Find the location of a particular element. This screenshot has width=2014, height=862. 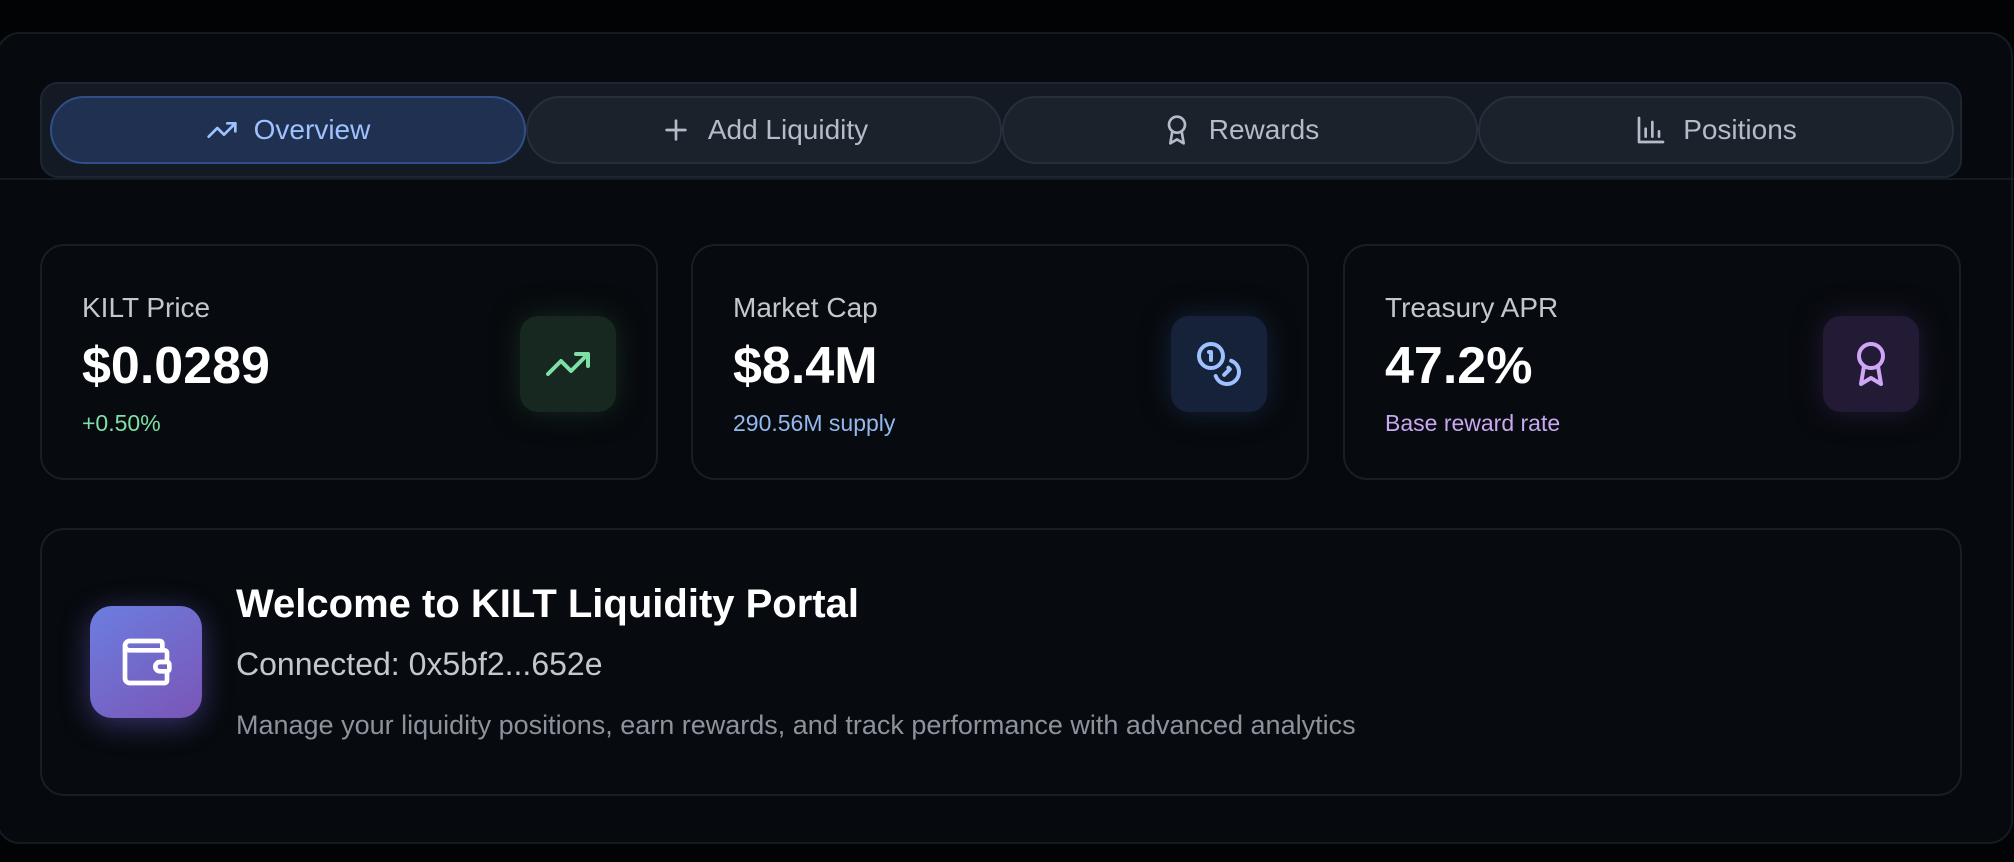

stat-card-market-cap: Market Cap $8.4M 290.56M supply is located at coordinates (1000, 362).